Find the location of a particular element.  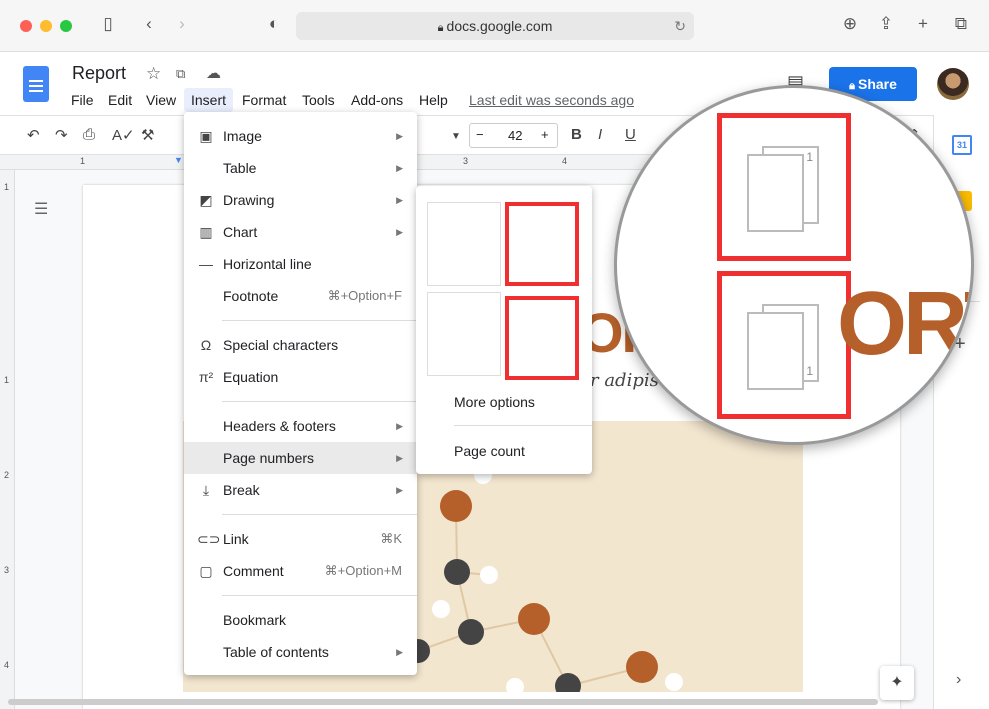

download-icon: ⊕ is located at coordinates (850, 24).